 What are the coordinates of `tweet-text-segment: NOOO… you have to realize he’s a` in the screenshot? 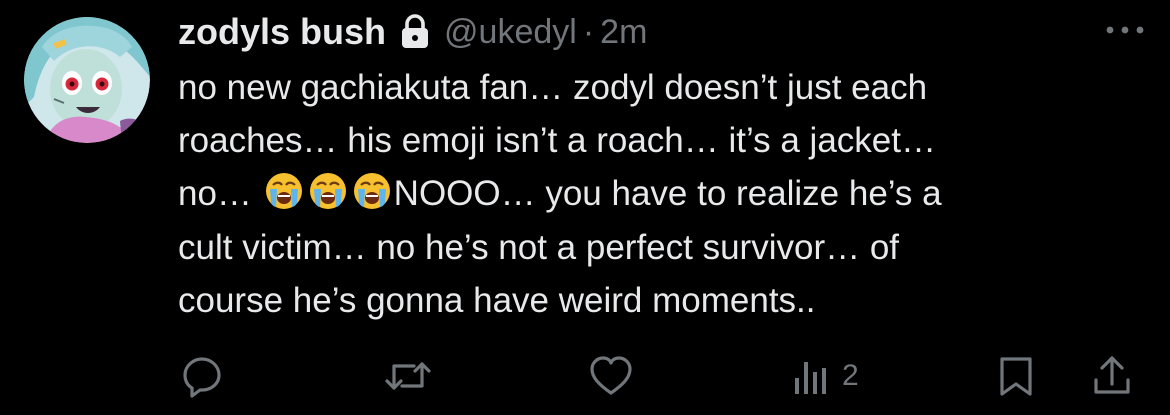 It's located at (667, 194).